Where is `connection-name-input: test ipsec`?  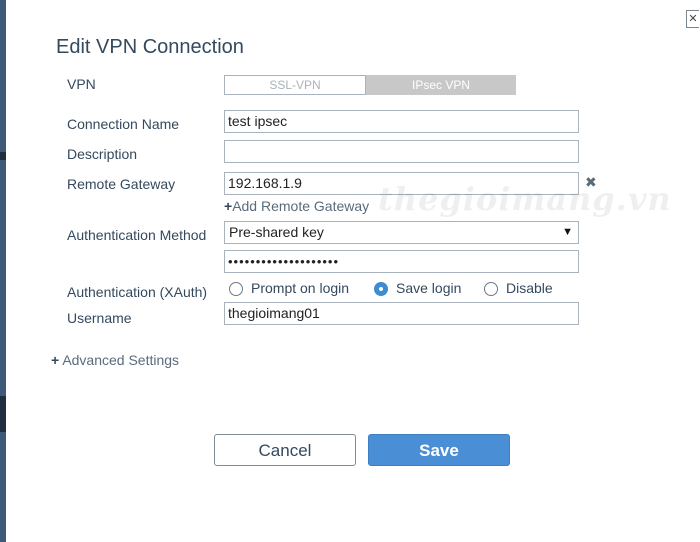 connection-name-input: test ipsec is located at coordinates (401, 121).